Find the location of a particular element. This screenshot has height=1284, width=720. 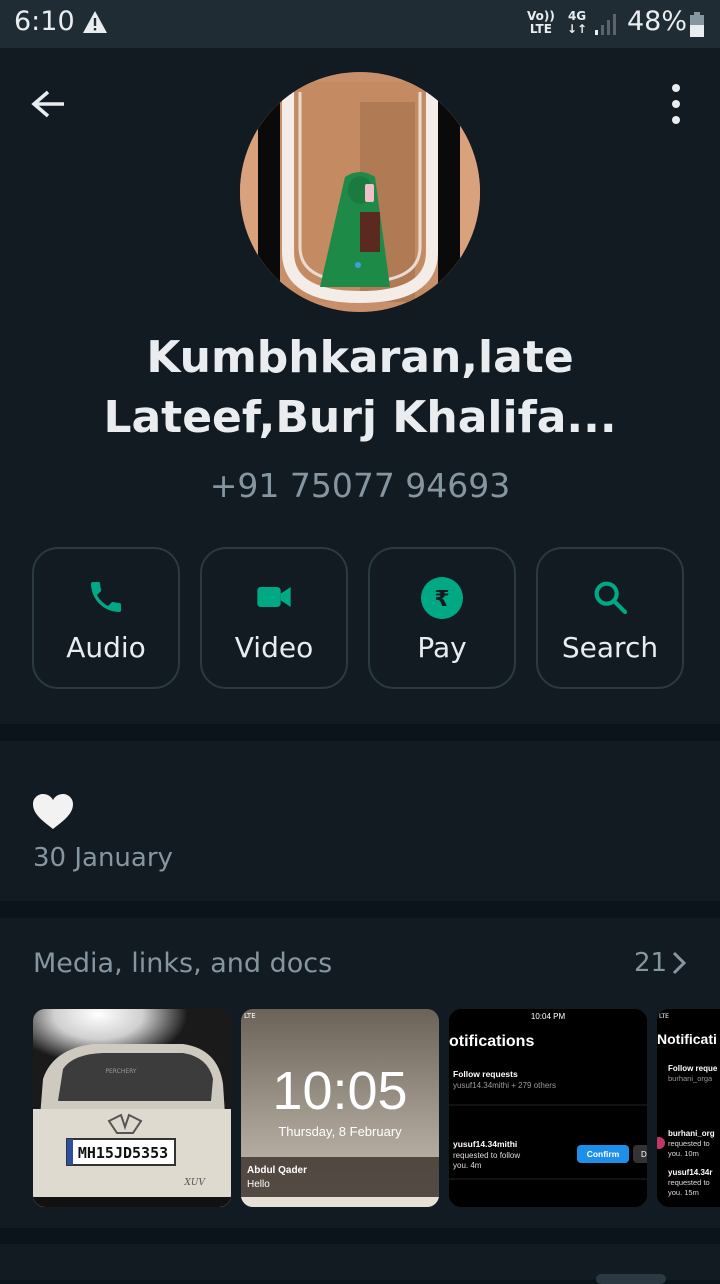

signal-icon is located at coordinates (607, 26).